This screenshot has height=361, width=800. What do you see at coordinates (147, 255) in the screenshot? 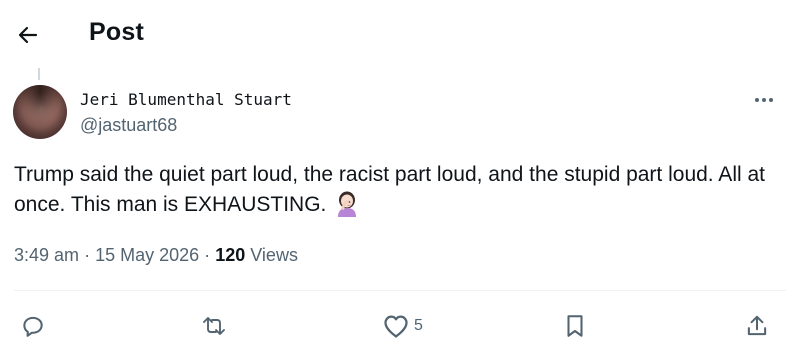
I see `tweet-date: 15 May 2026` at bounding box center [147, 255].